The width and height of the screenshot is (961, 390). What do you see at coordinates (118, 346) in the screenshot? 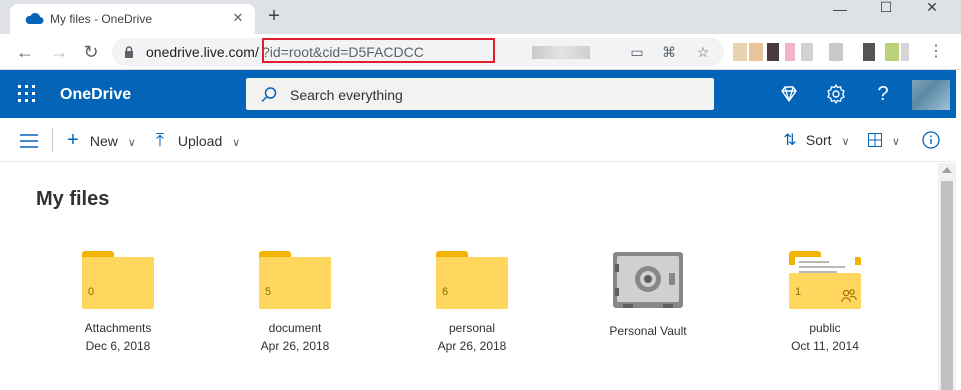
I see `item-date: Dec 6, 2018` at bounding box center [118, 346].